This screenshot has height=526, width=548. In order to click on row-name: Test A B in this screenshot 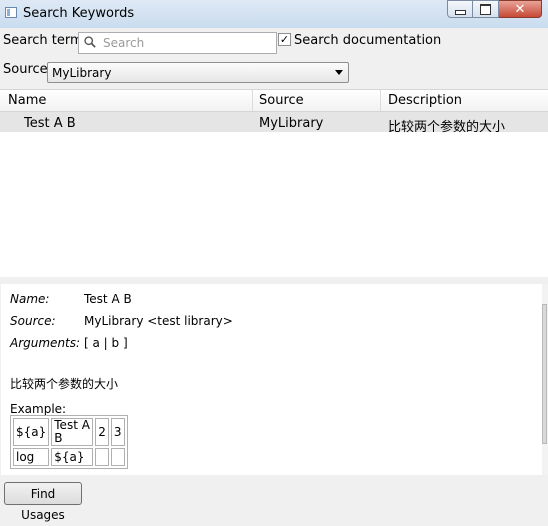, I will do `click(50, 123)`.